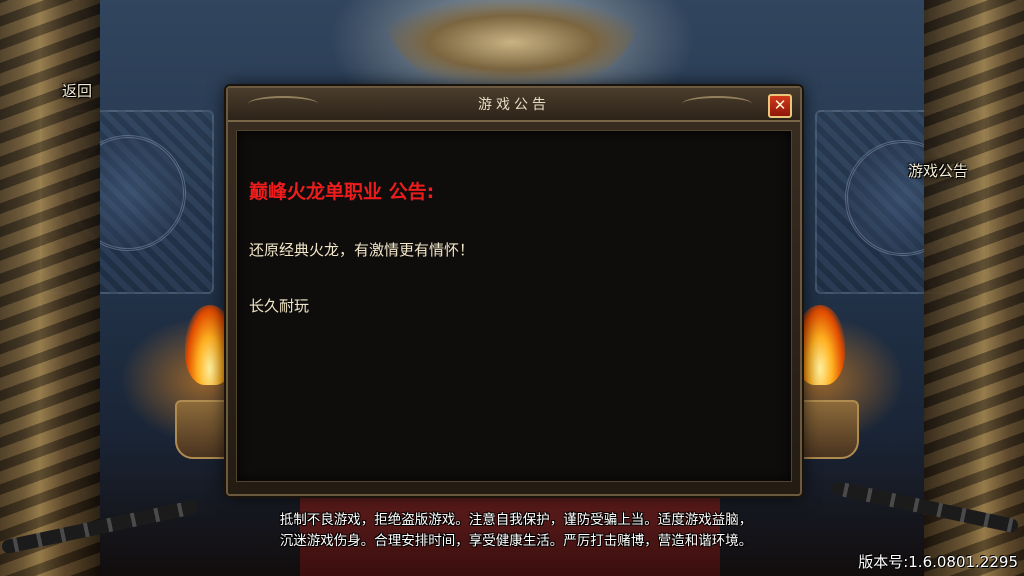 Image resolution: width=1024 pixels, height=576 pixels. Describe the element at coordinates (512, 42) in the screenshot. I see `golden-dragon-head-decoration` at that location.